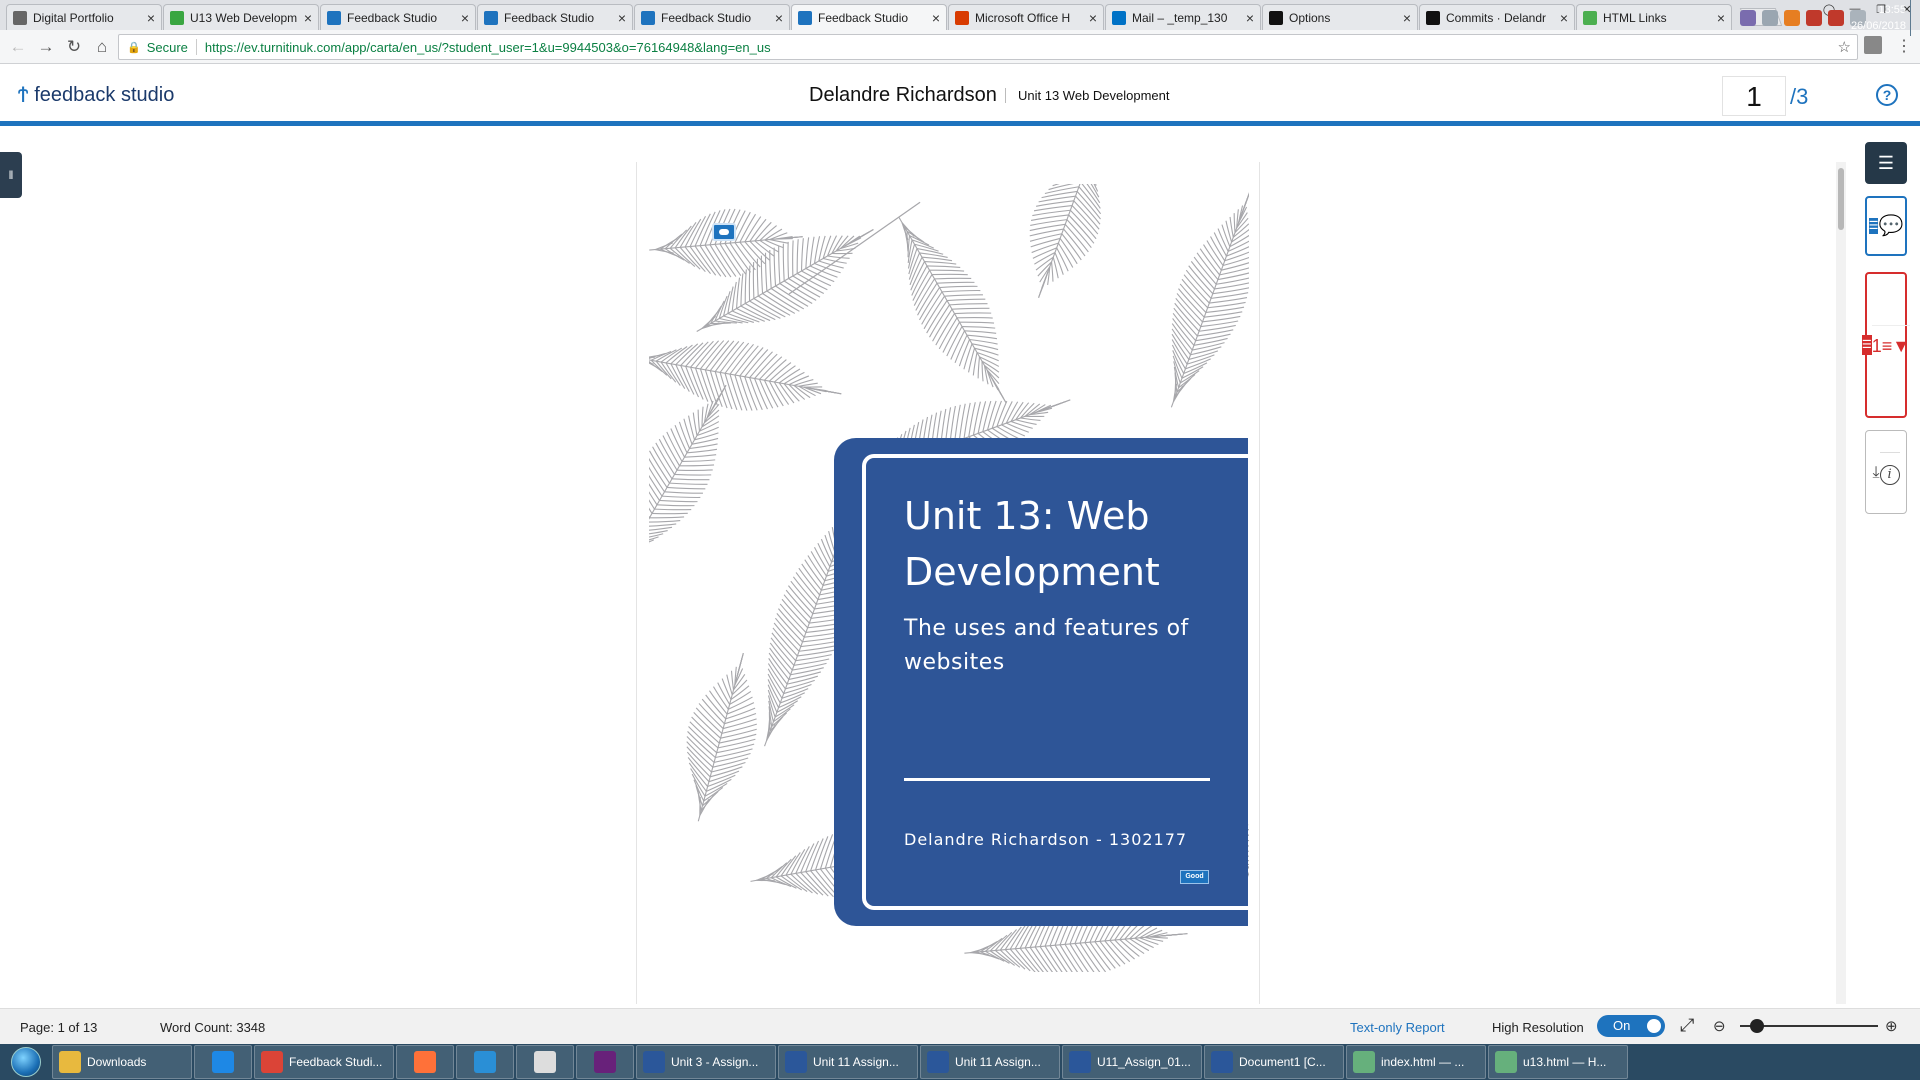 This screenshot has width=1920, height=1080. I want to click on browser-tab: Commits · Delandr ×, so click(1497, 17).